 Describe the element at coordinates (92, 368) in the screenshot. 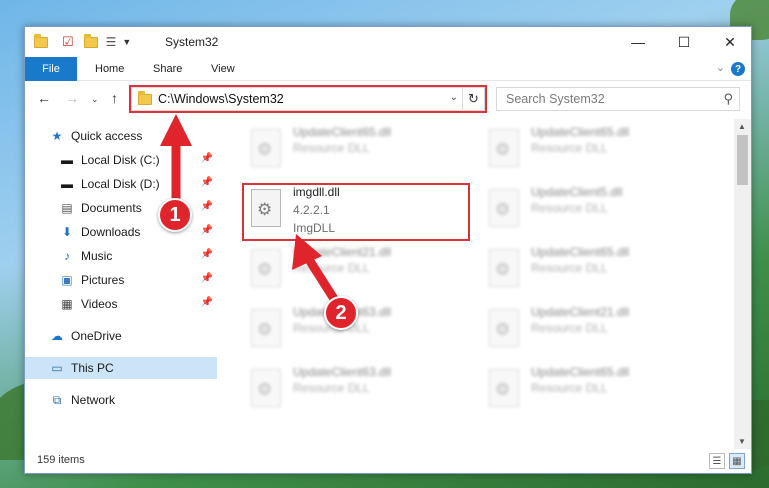

I see `nav-label: This PC` at that location.